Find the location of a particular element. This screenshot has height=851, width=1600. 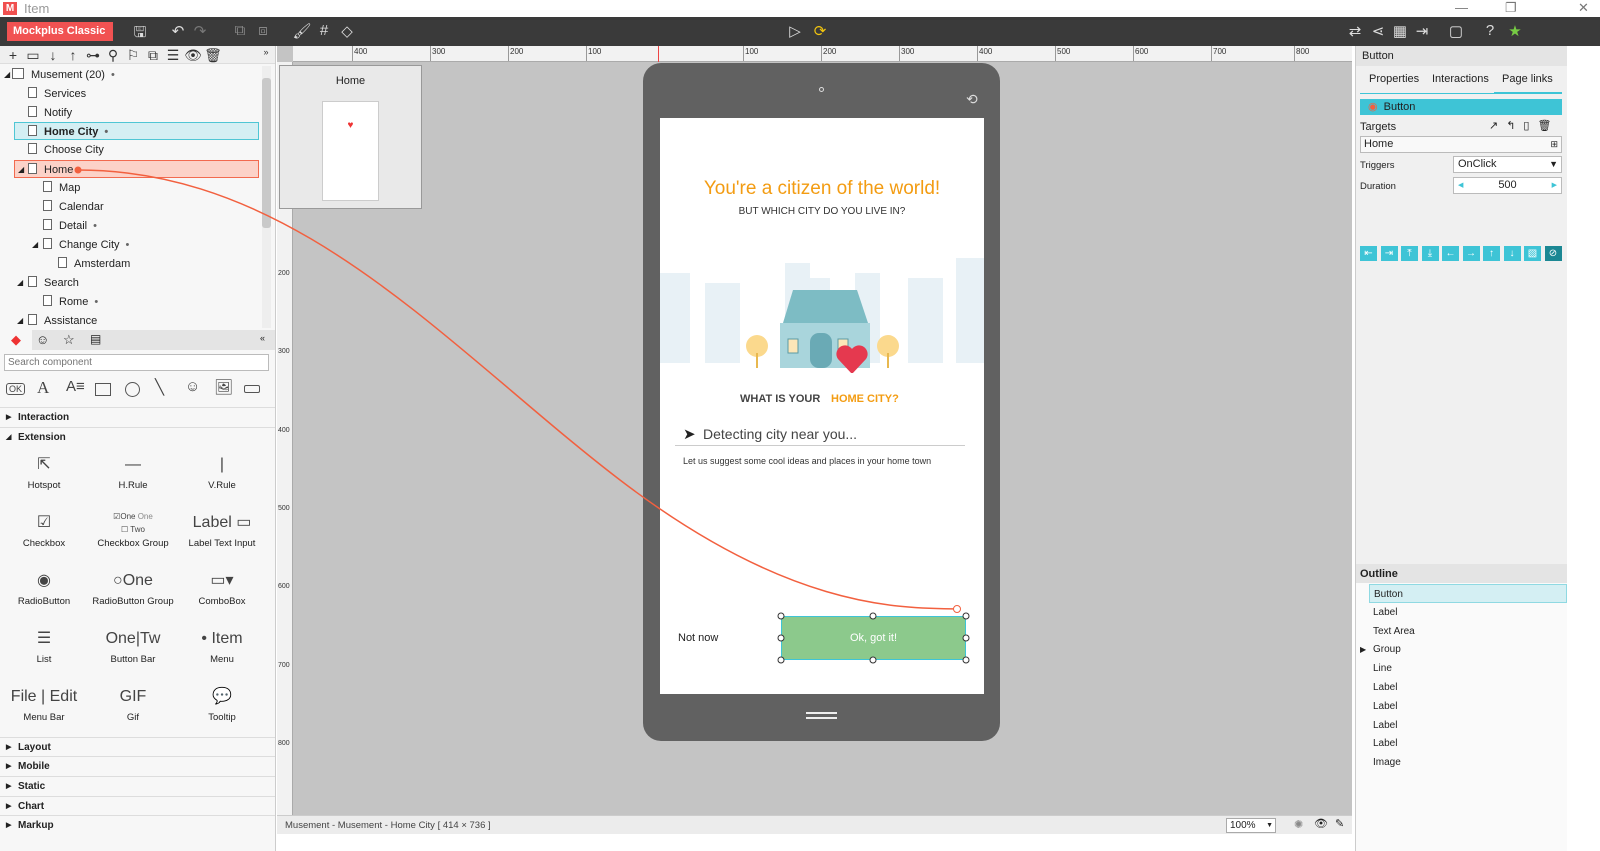

tree-item-search: ◢ Search is located at coordinates (145, 283).